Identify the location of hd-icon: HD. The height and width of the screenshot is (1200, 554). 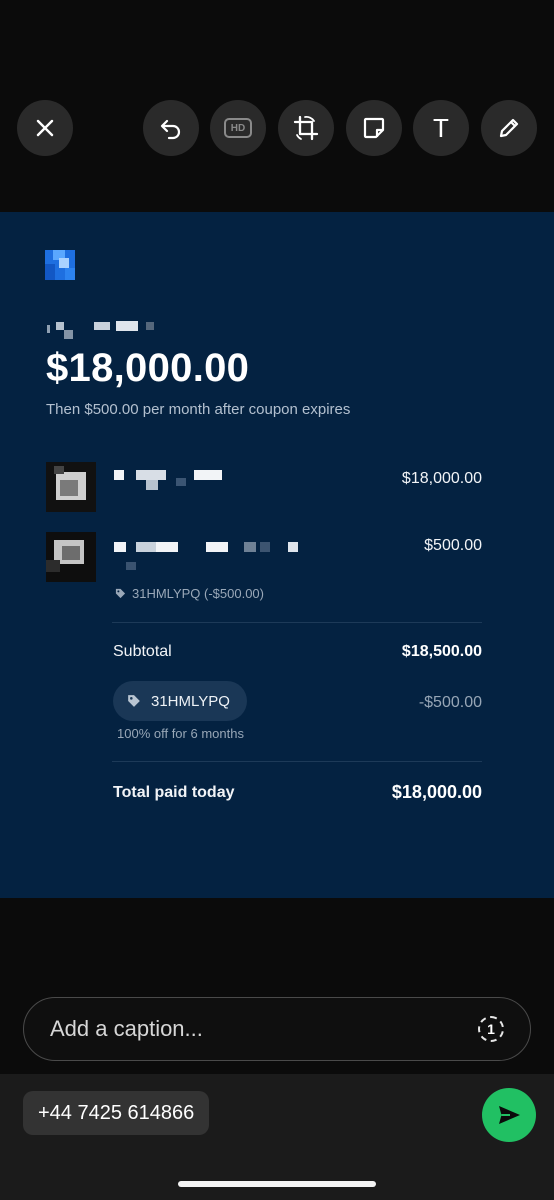
(238, 128).